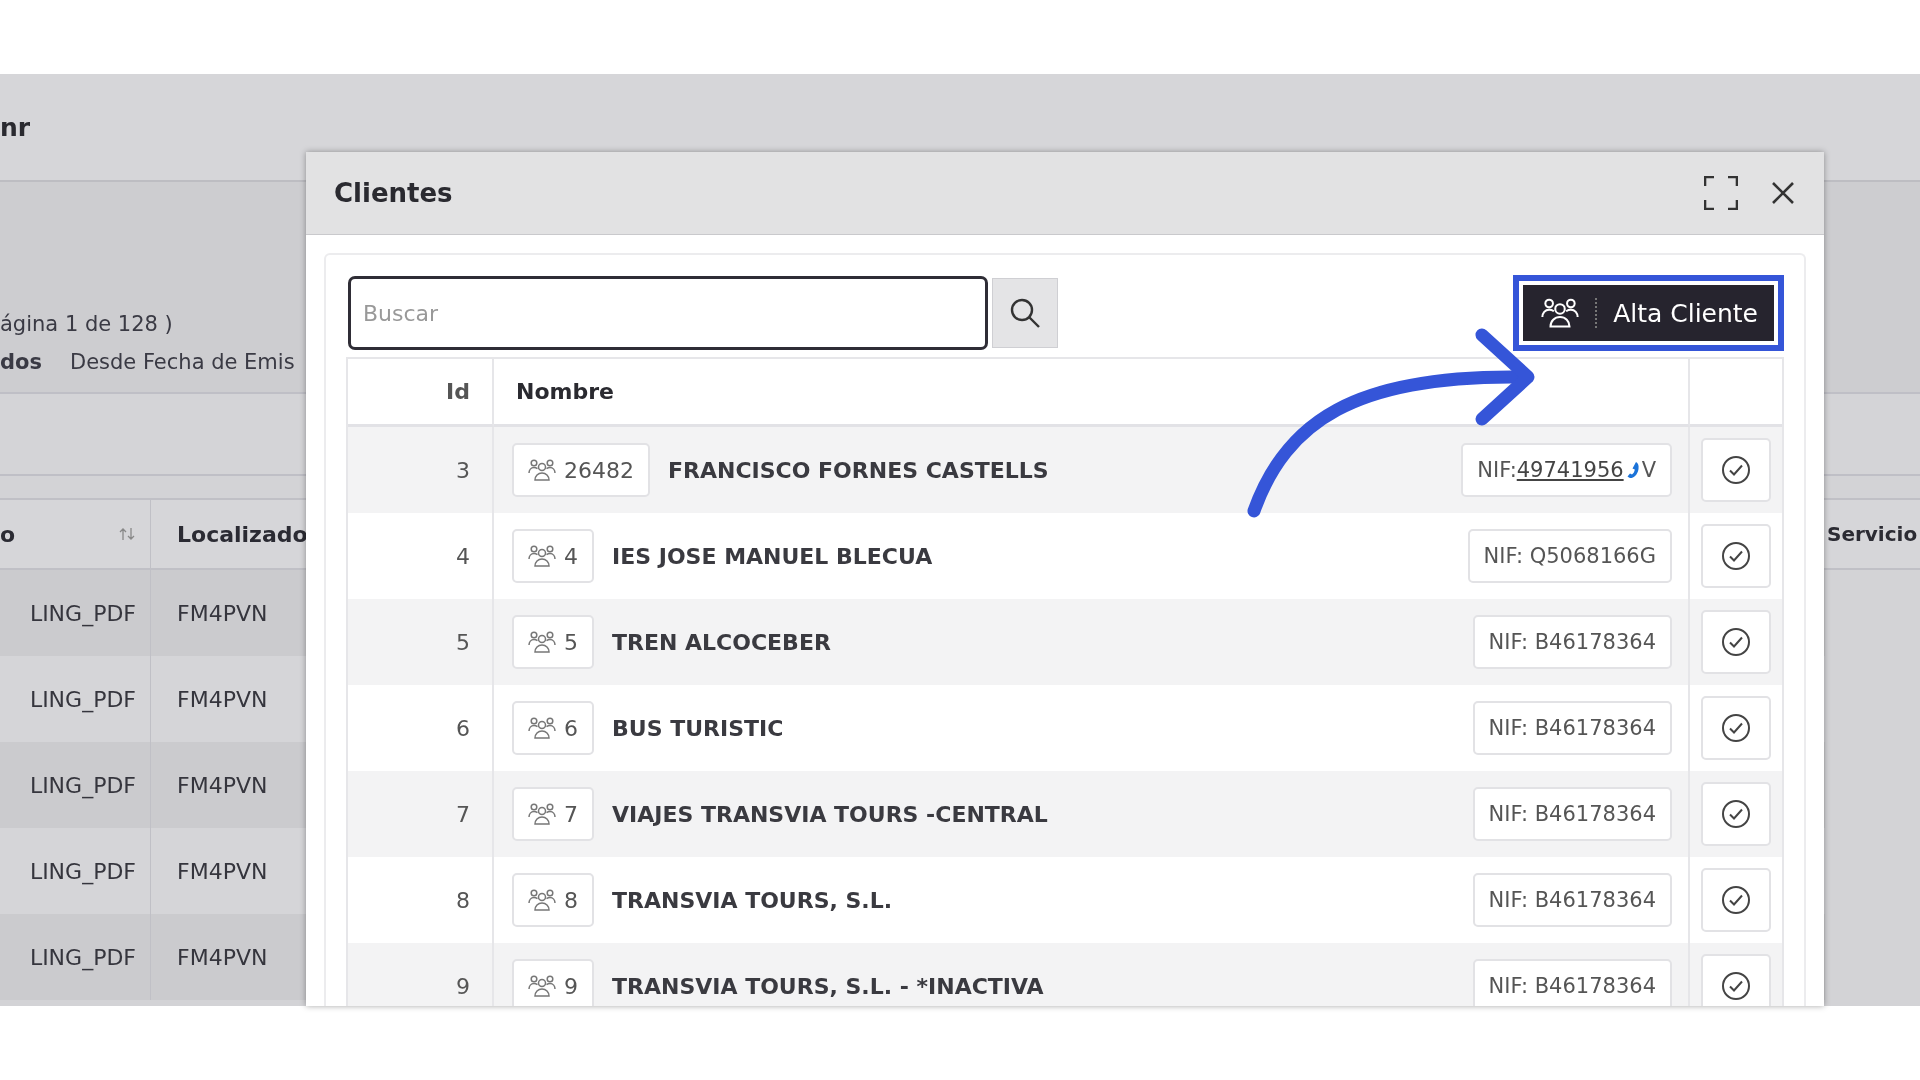  I want to click on search-icon, so click(1025, 313).